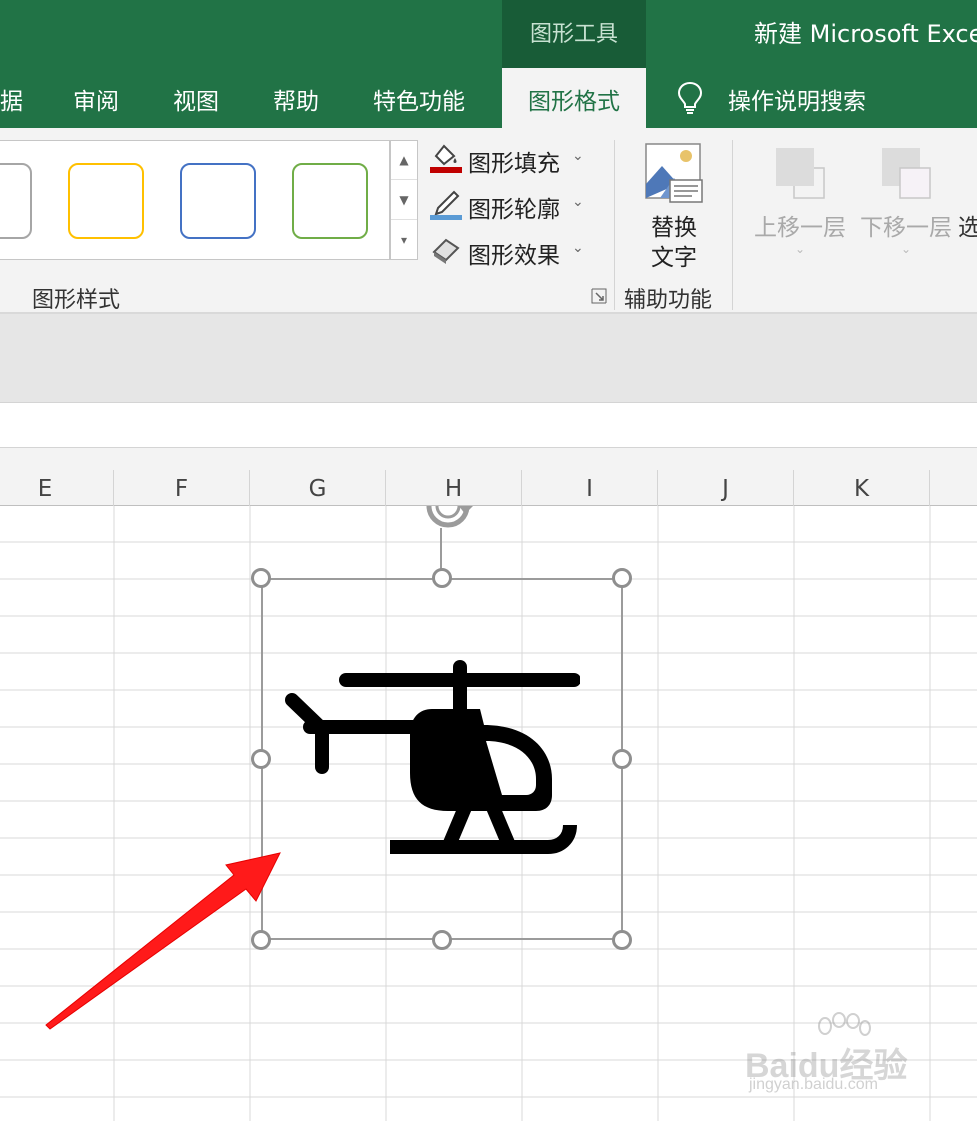  What do you see at coordinates (488, 34) in the screenshot?
I see `title-bar: 图形工具 新建 Microsoft Exce` at bounding box center [488, 34].